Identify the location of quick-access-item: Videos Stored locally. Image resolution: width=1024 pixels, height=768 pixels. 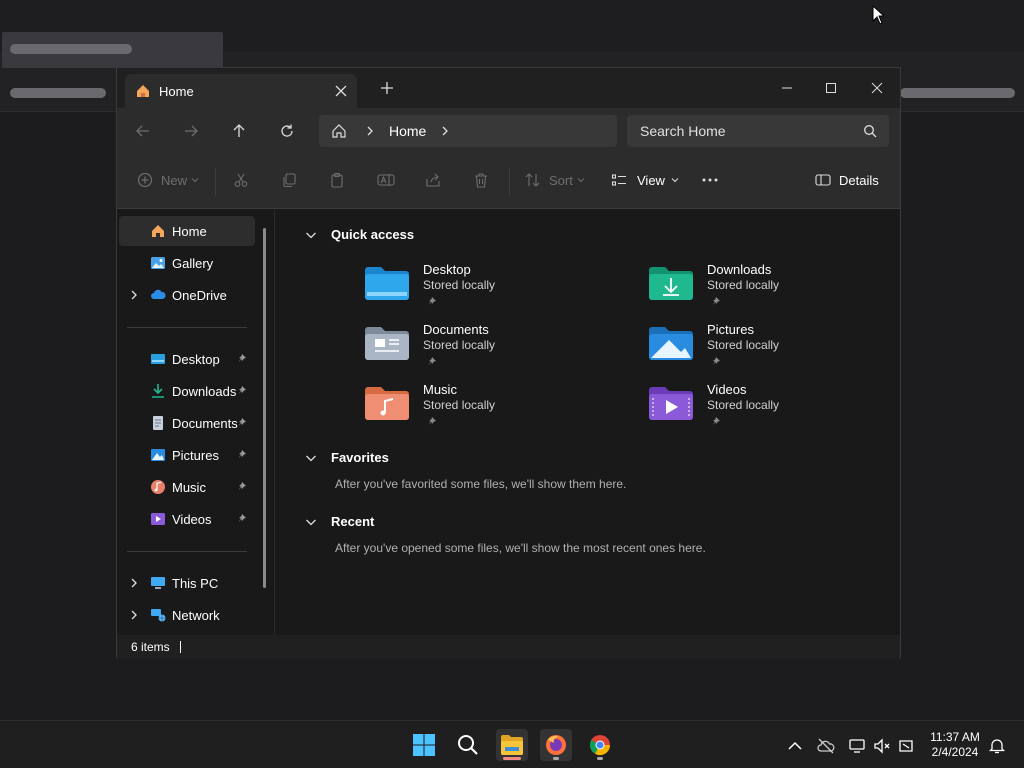
(759, 410).